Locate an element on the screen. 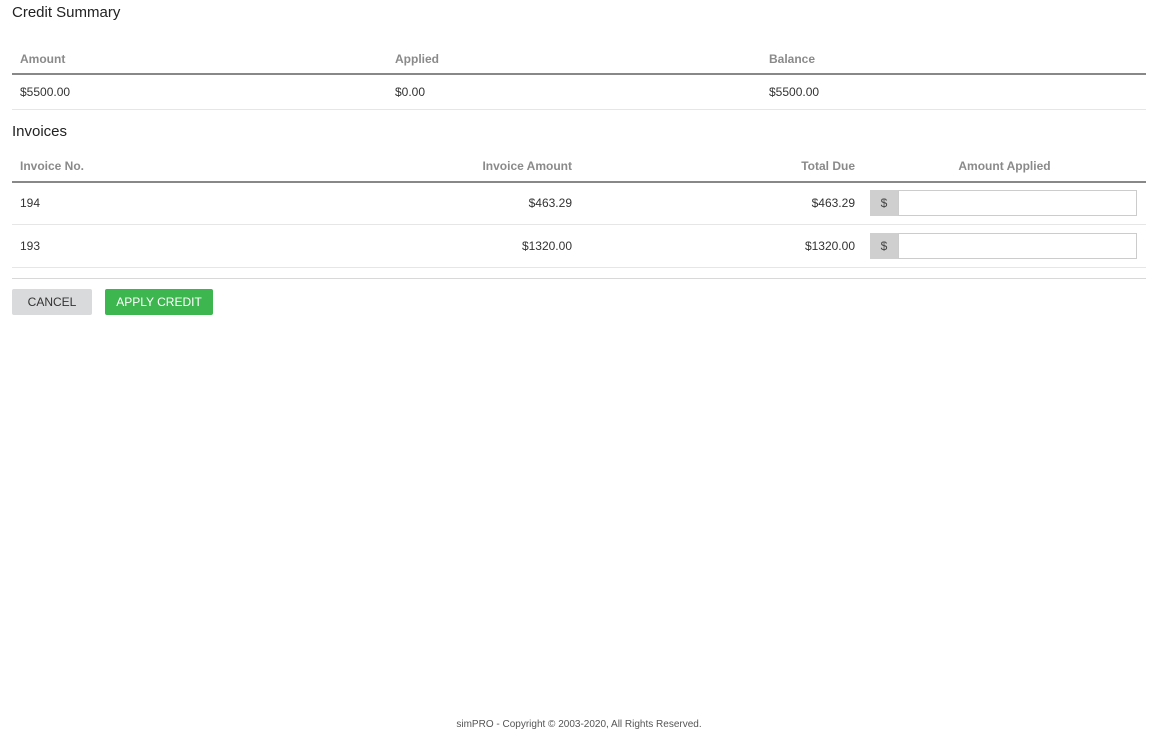  credit-amount-value: $5500.00 is located at coordinates (199, 92).